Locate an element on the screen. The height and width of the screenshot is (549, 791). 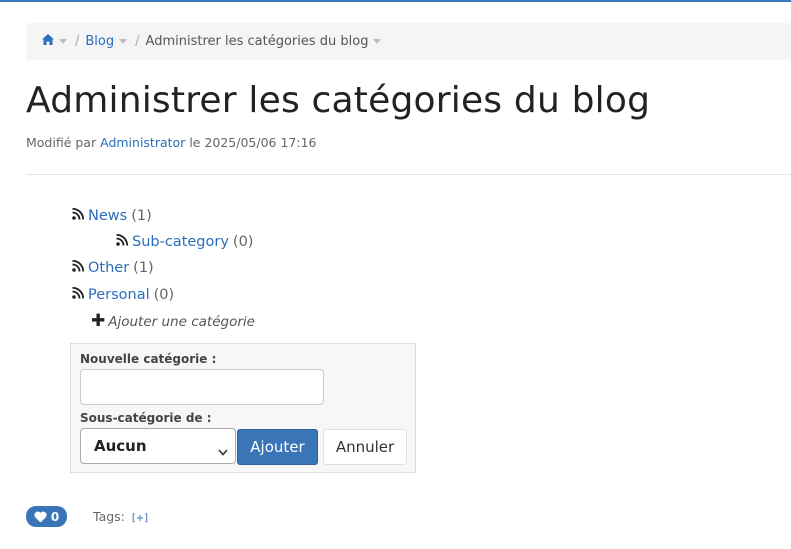
add-tag-link: [+] is located at coordinates (140, 518).